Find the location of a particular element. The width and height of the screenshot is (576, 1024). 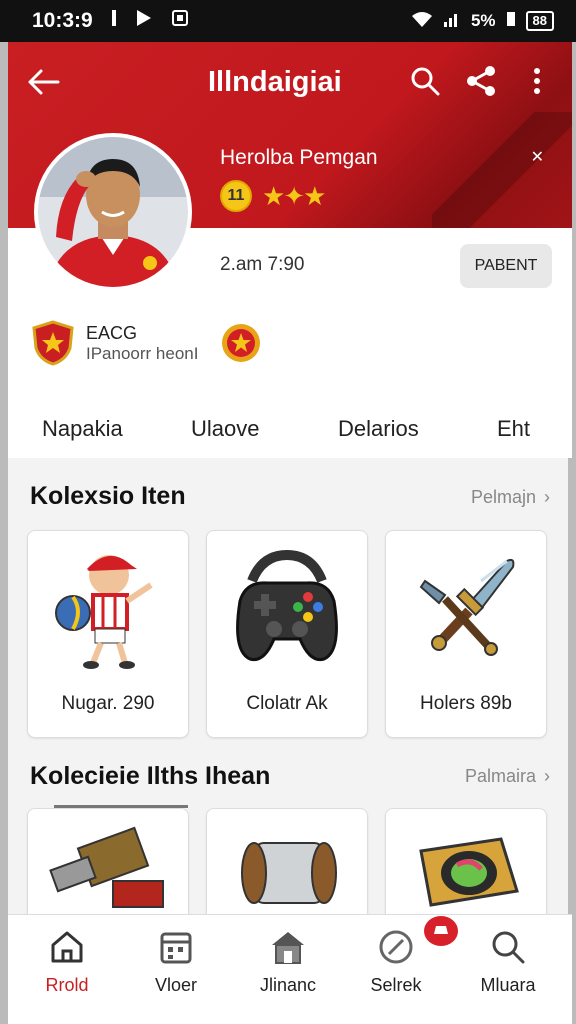

calendar-icon is located at coordinates (176, 948).